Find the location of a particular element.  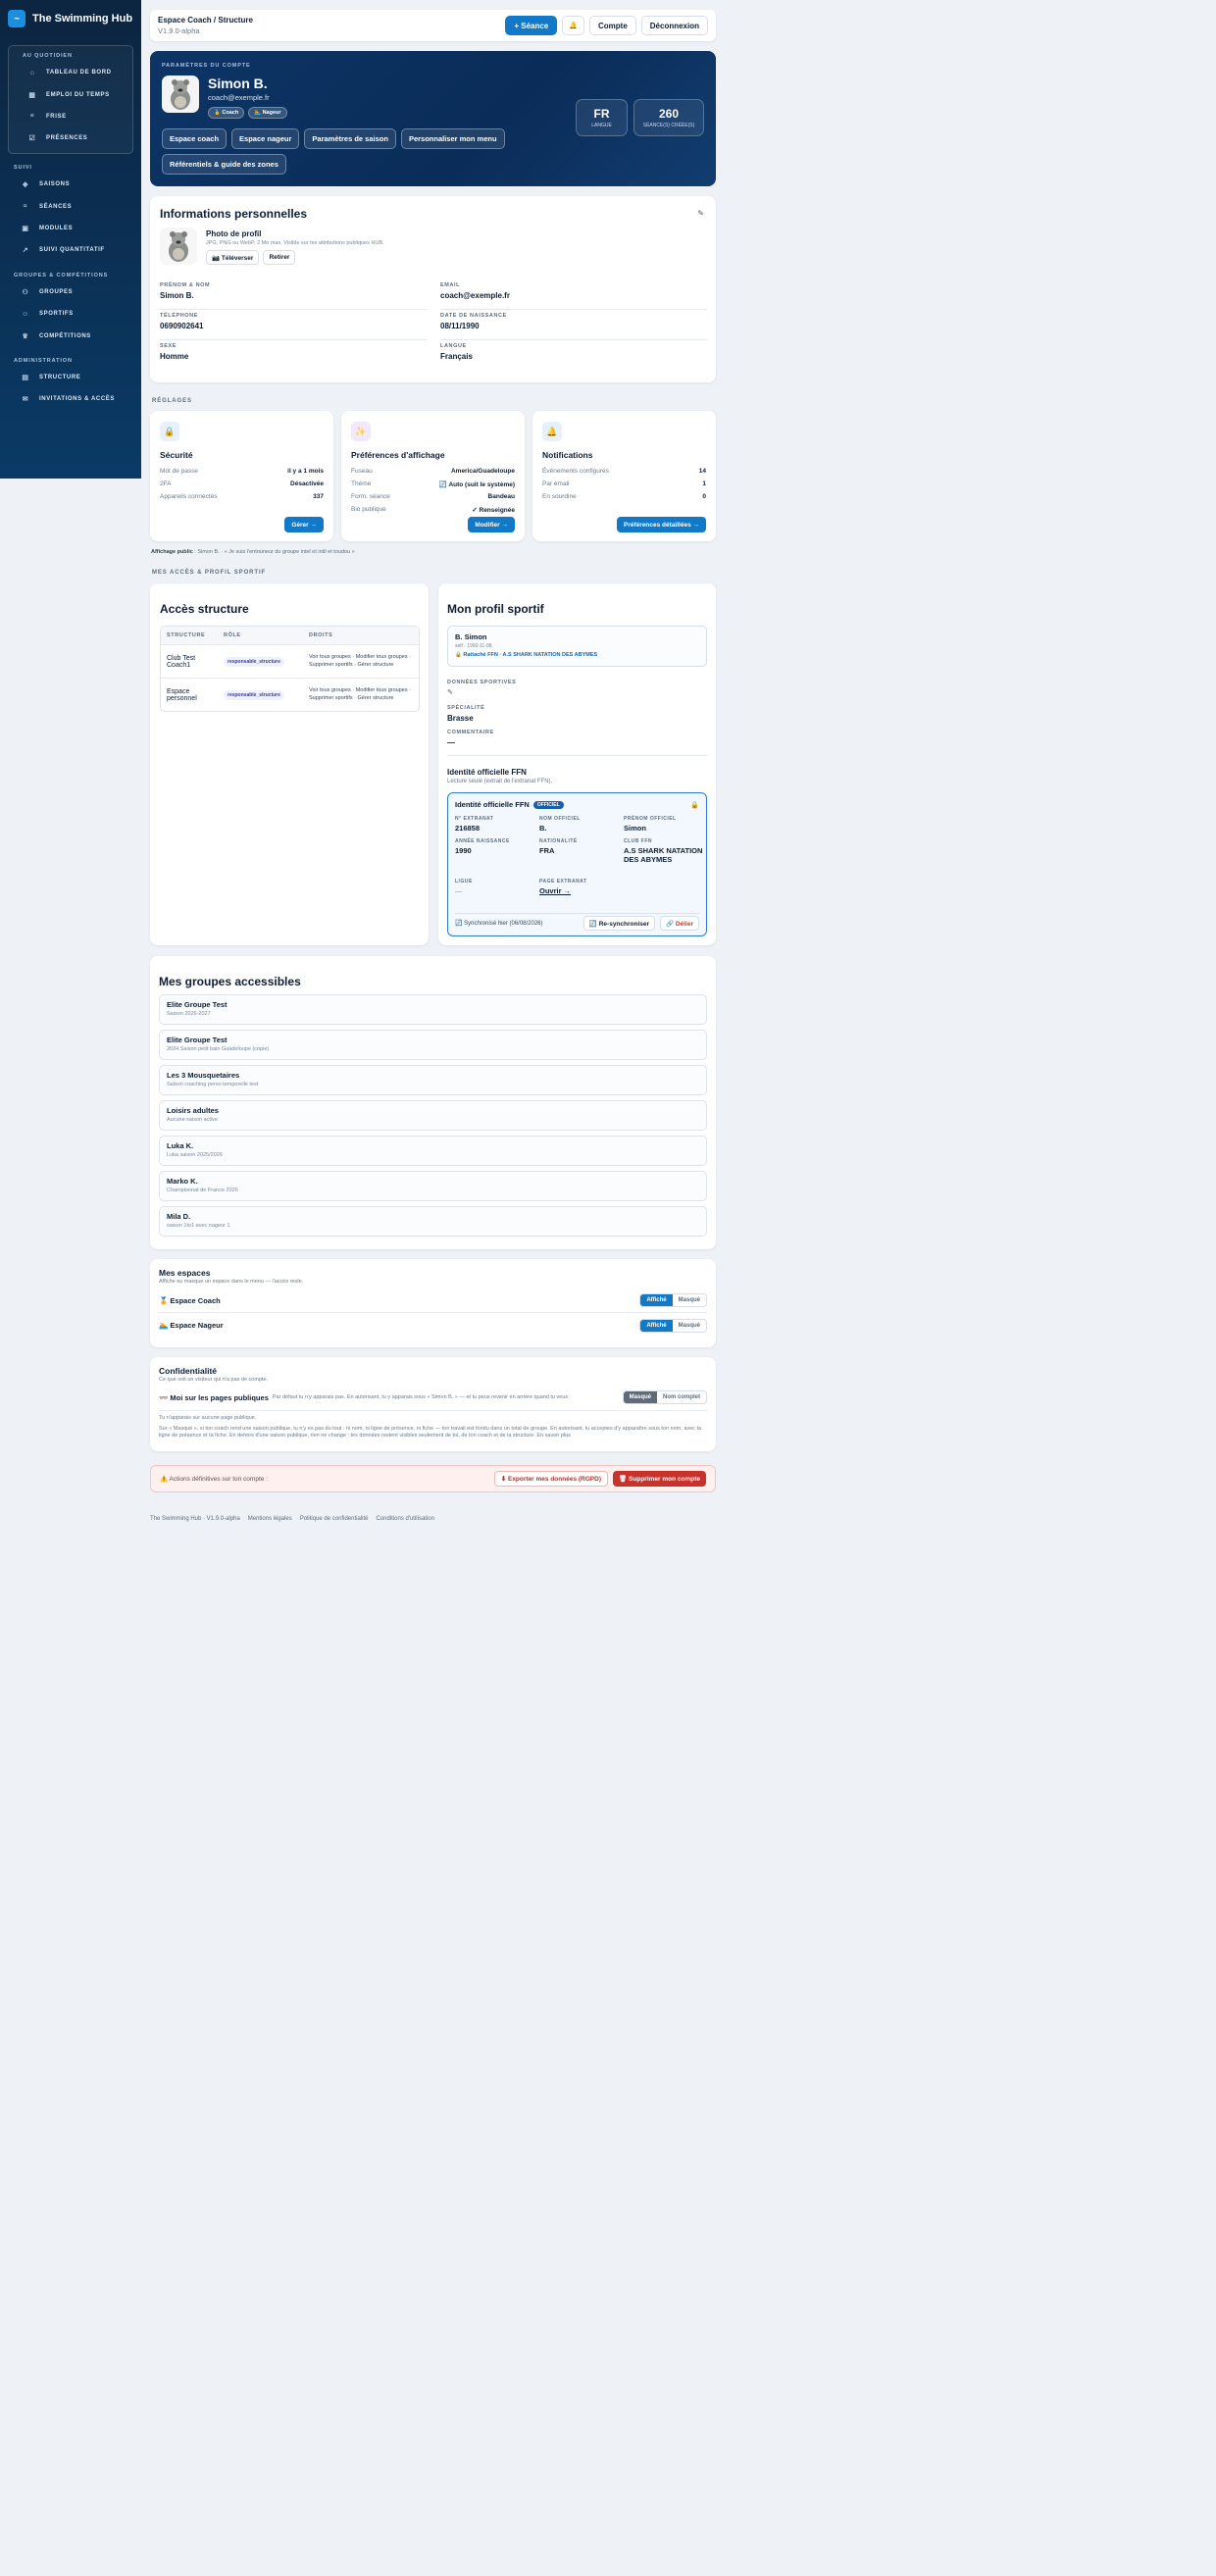

sidebar-item-comp-titions: ♕ COMPÉTITIONS is located at coordinates (70, 335).